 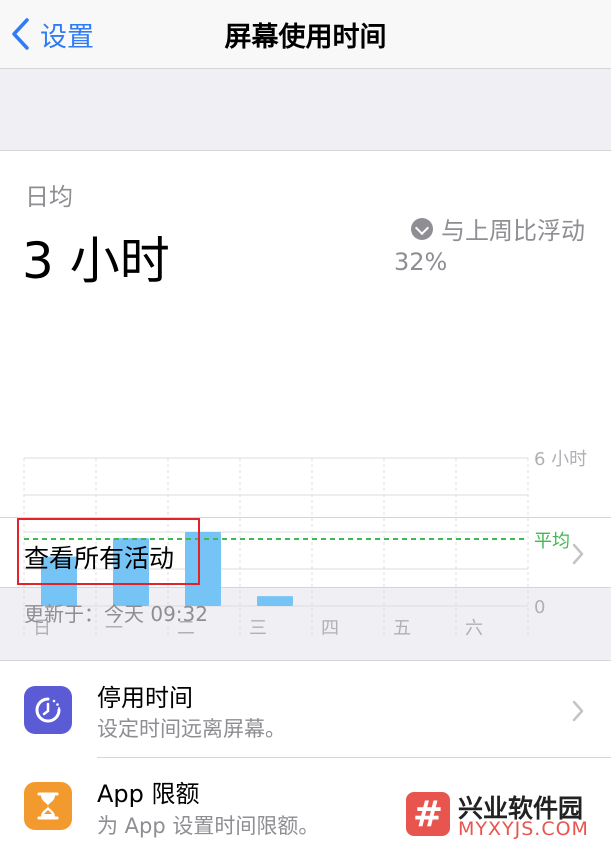 What do you see at coordinates (560, 459) in the screenshot?
I see `y-tick-label: 6 小时` at bounding box center [560, 459].